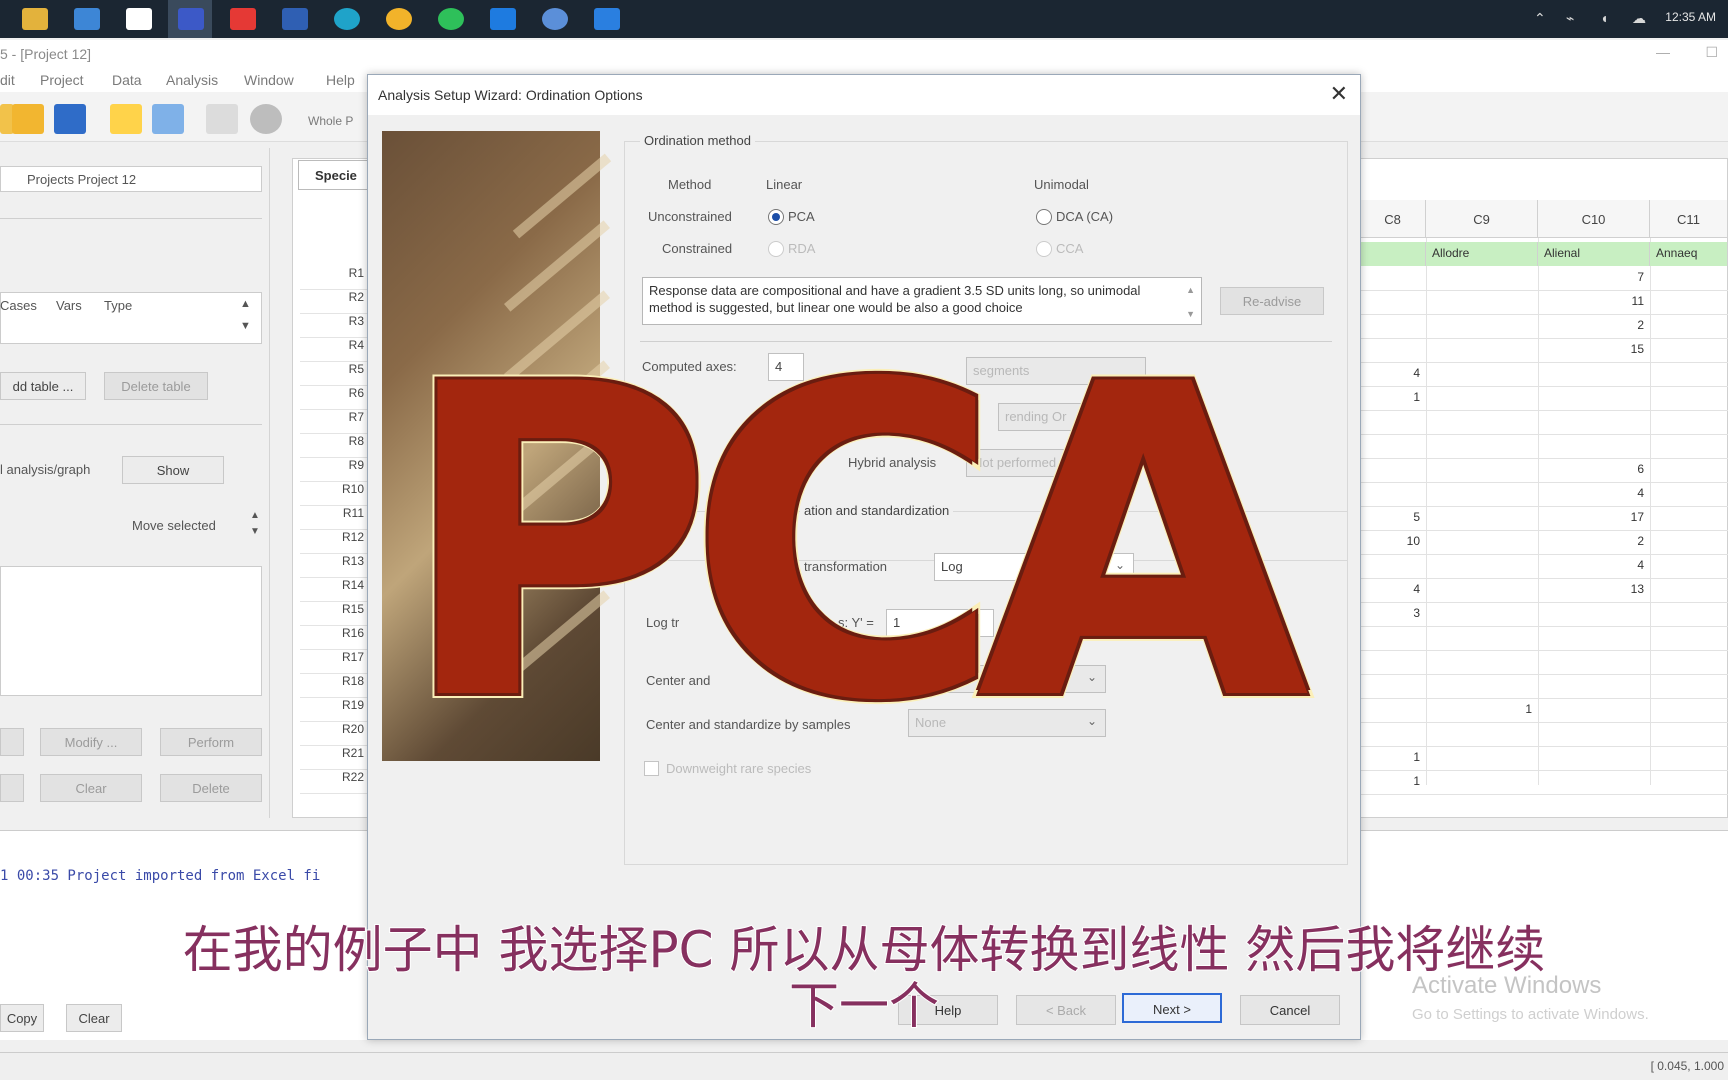 This screenshot has height=1080, width=1728. Describe the element at coordinates (1540, 18) in the screenshot. I see `chevron-up-icon: ⌃` at that location.